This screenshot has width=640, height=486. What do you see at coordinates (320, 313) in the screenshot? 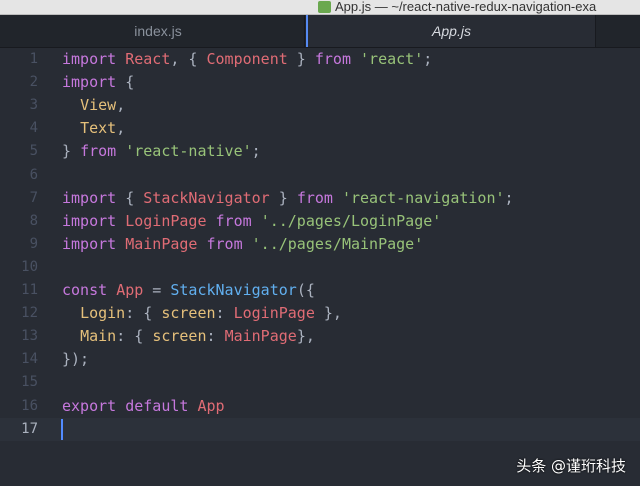
I see `code-line: 12 Login: { screen: LoginPage },` at bounding box center [320, 313].